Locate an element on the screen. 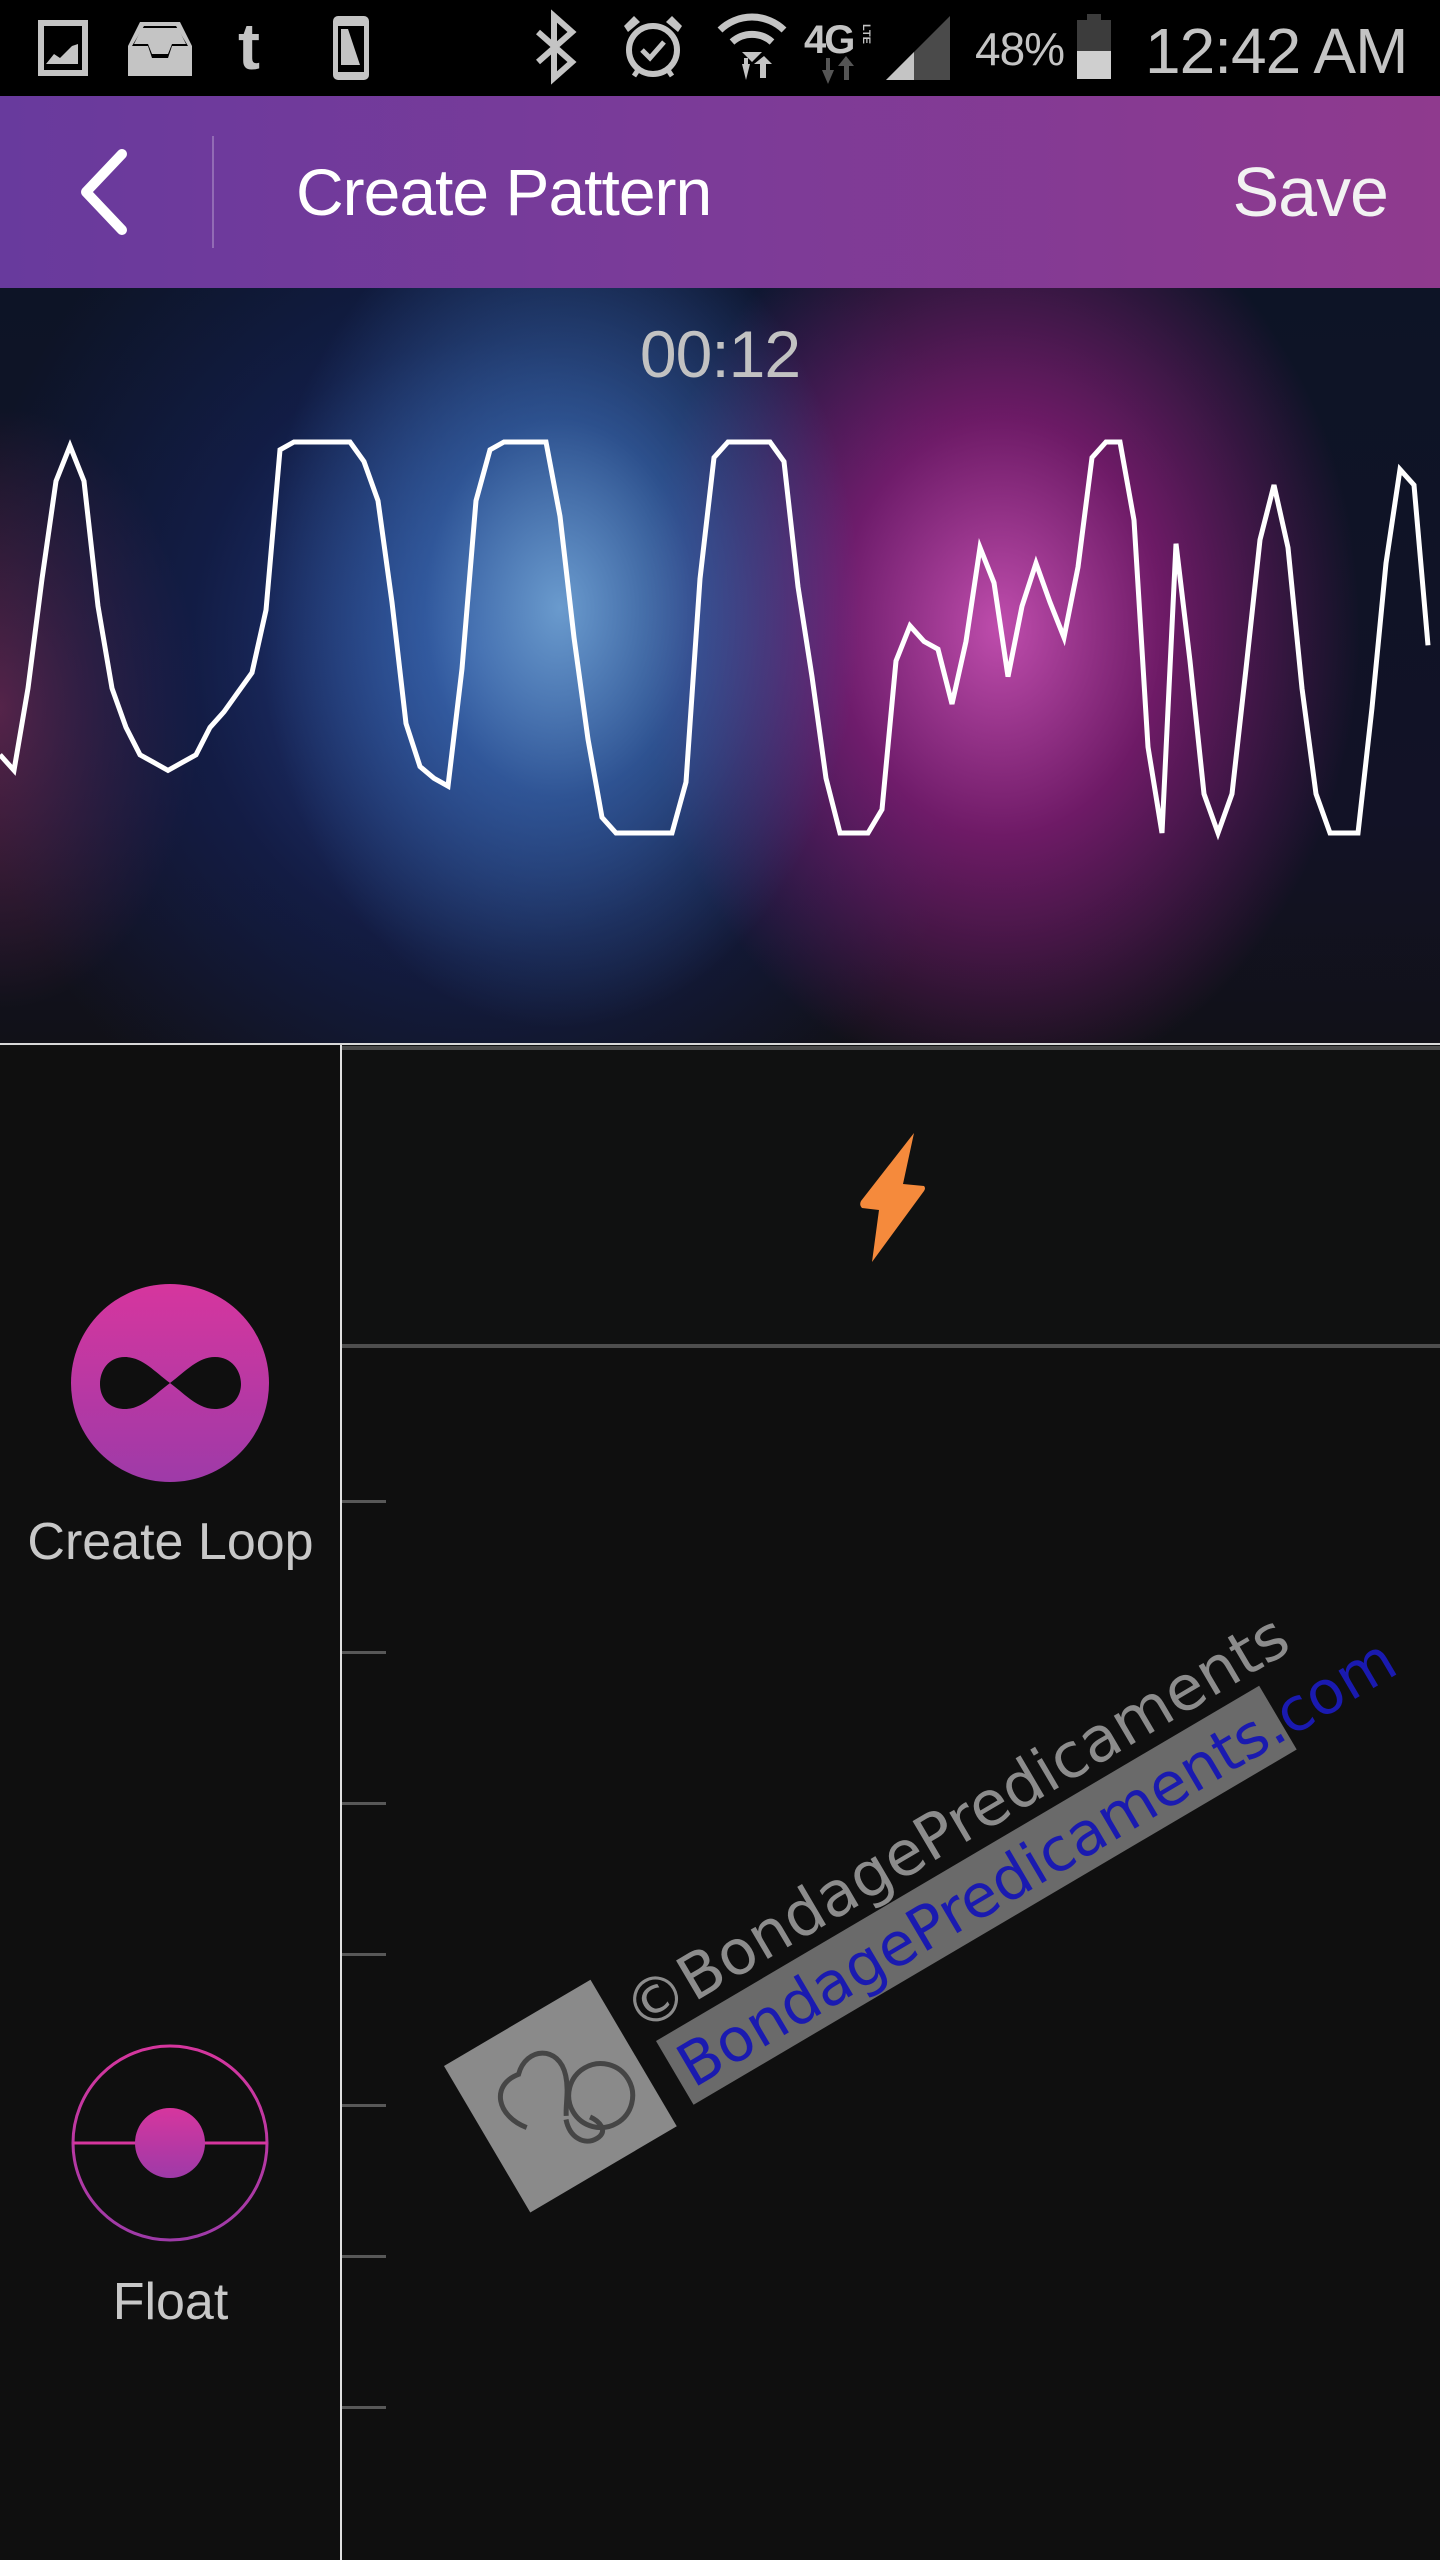  create-loop-button is located at coordinates (170, 1383).